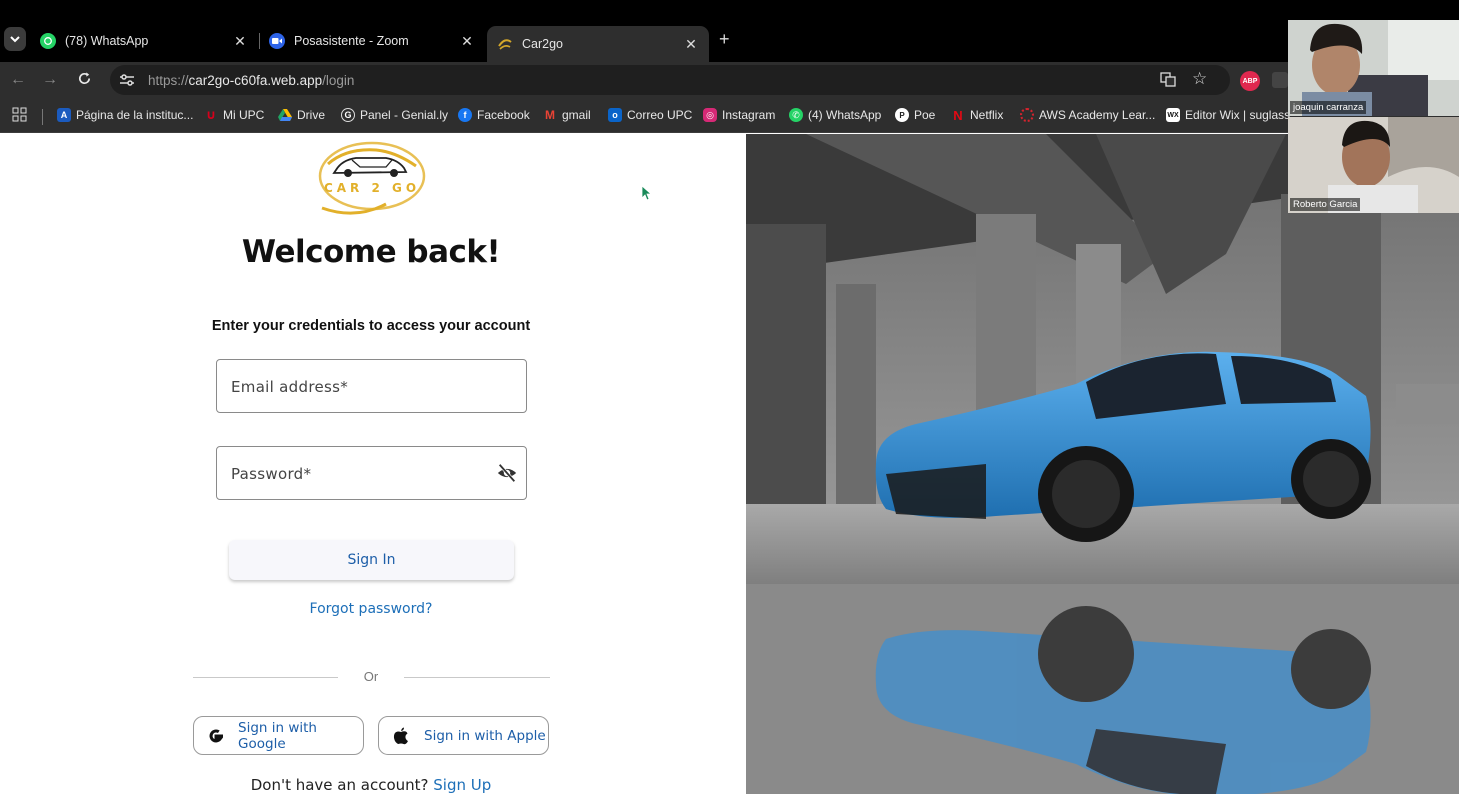 This screenshot has height=794, width=1459. What do you see at coordinates (598, 44) in the screenshot?
I see `tab-car2go: Car2go ✕` at bounding box center [598, 44].